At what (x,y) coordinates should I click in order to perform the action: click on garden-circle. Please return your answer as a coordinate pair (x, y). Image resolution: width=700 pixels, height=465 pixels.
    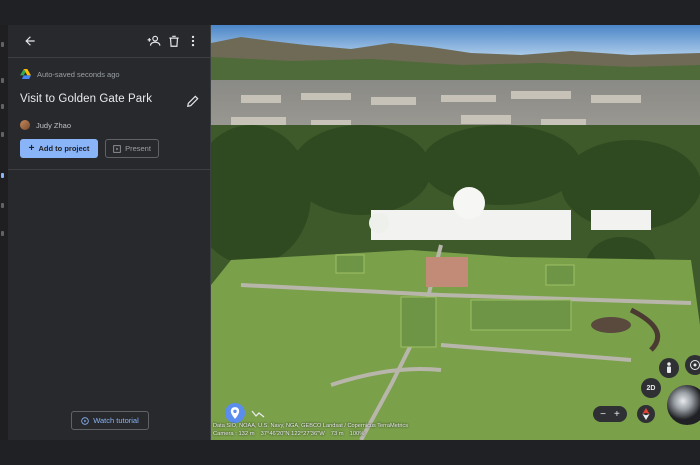
    Looking at the image, I should click on (611, 325).